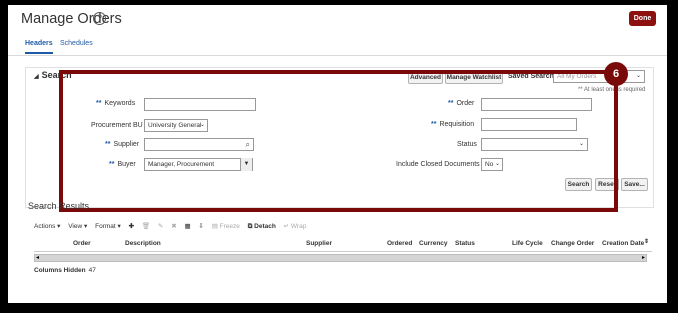 The height and width of the screenshot is (313, 678). What do you see at coordinates (643, 257) in the screenshot?
I see `scroll-right-icon: ▸` at bounding box center [643, 257].